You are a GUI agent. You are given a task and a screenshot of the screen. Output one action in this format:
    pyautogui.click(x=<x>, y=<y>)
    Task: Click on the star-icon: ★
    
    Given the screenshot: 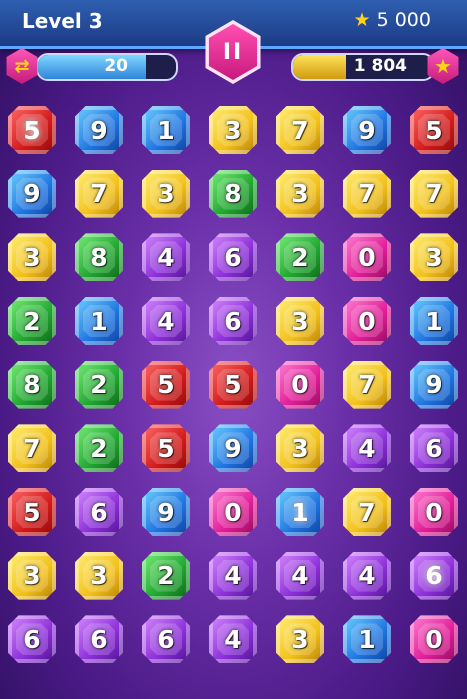 What is the action you would take?
    pyautogui.click(x=443, y=66)
    